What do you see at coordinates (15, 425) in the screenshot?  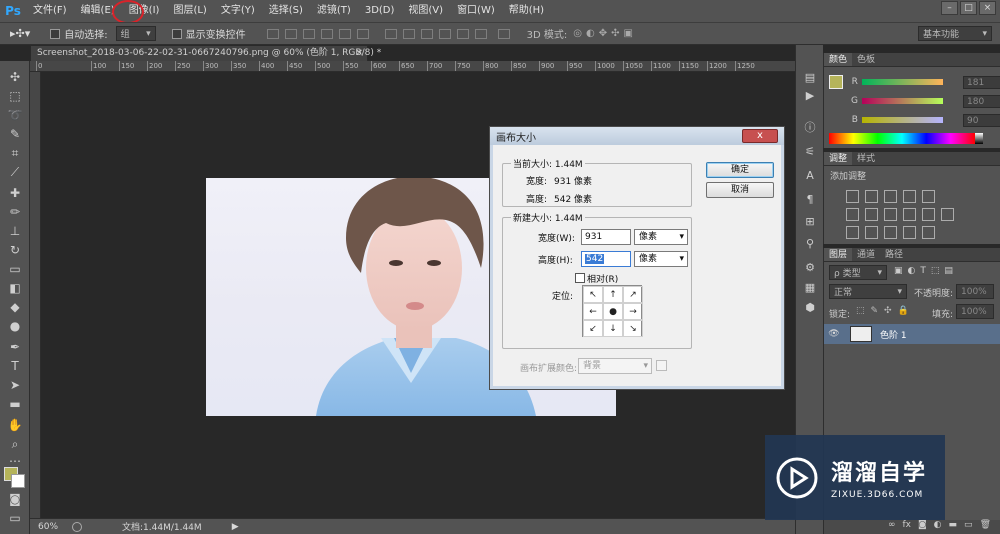 I see `hand-tool-icon: ✋` at bounding box center [15, 425].